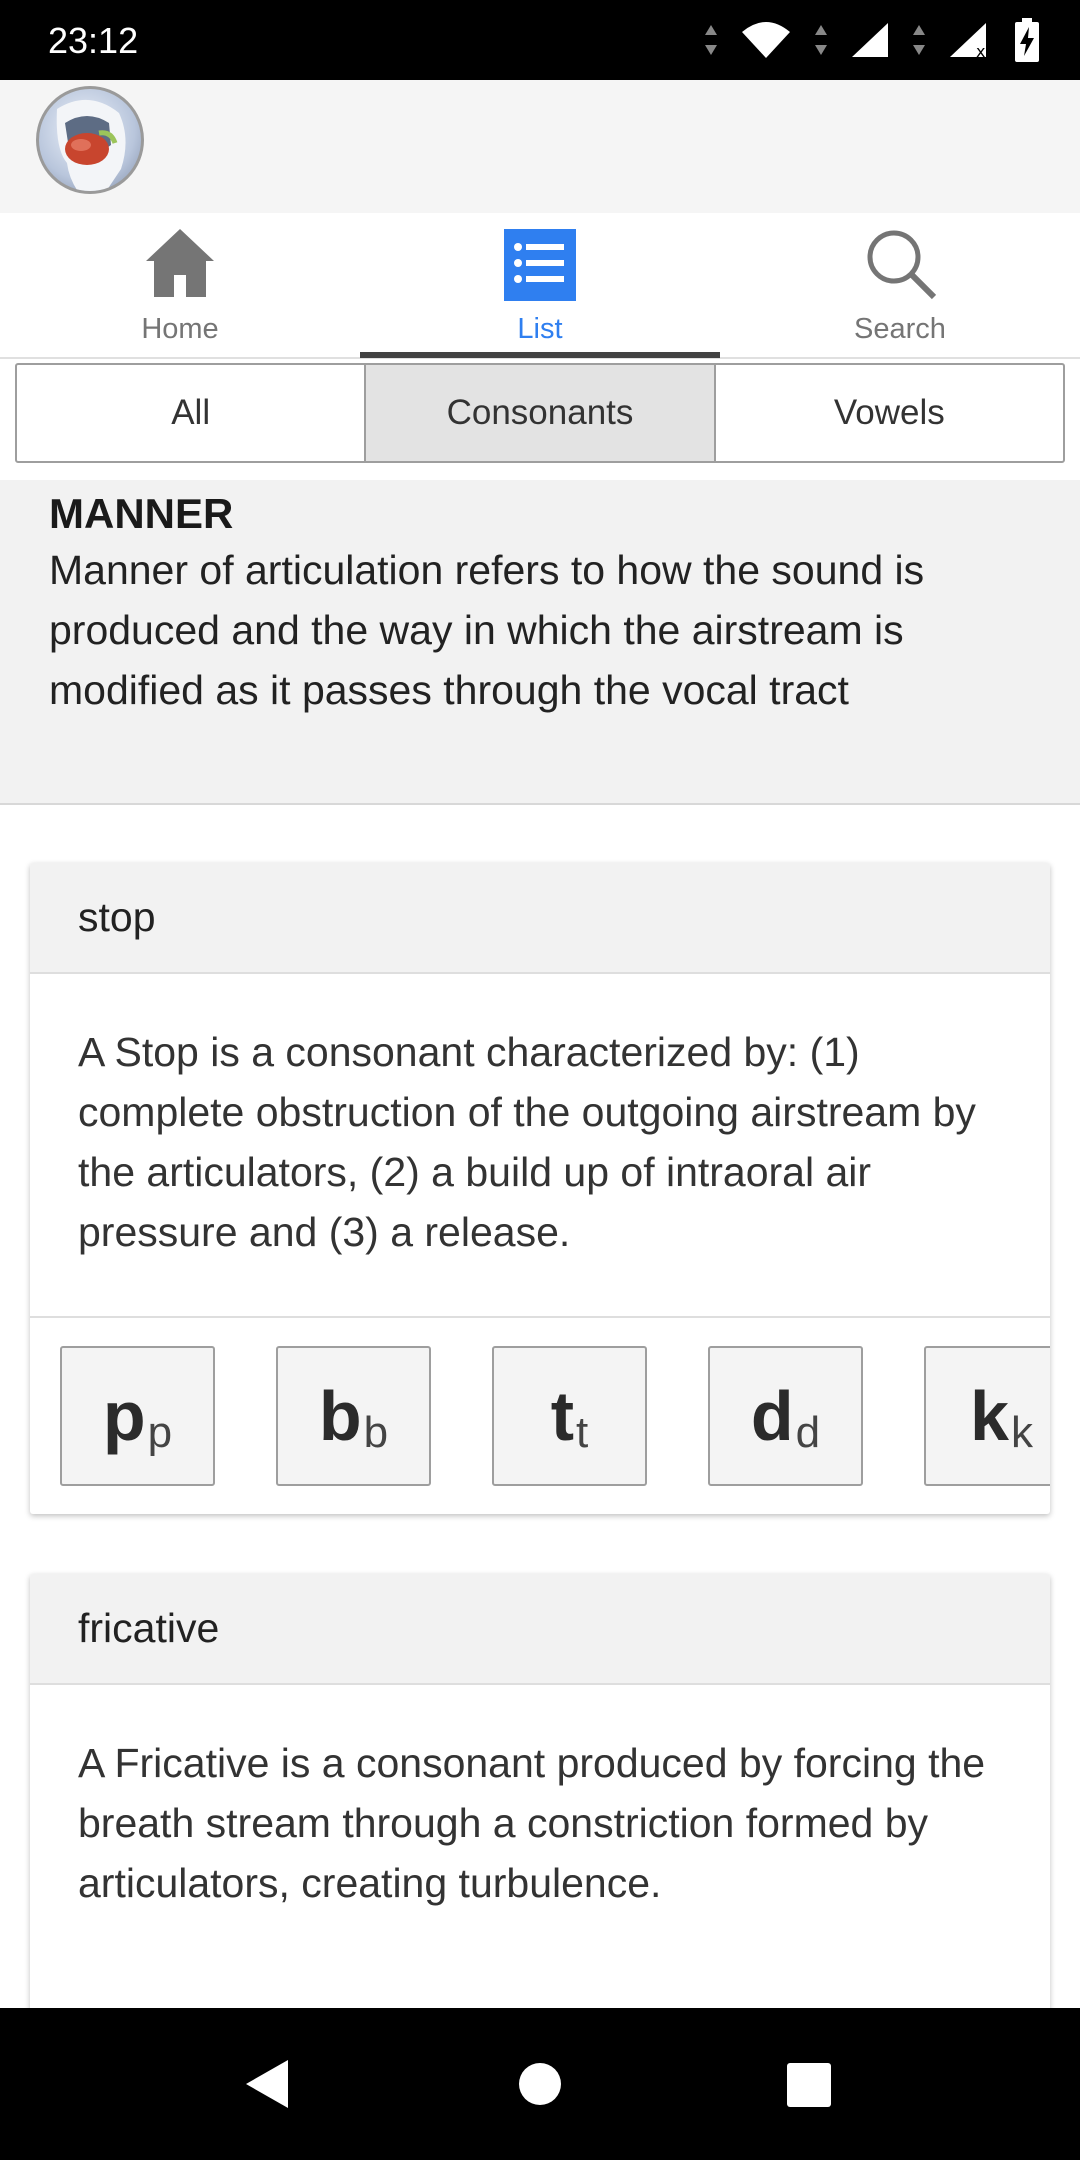 This screenshot has width=1080, height=2160. What do you see at coordinates (540, 146) in the screenshot?
I see `app-header` at bounding box center [540, 146].